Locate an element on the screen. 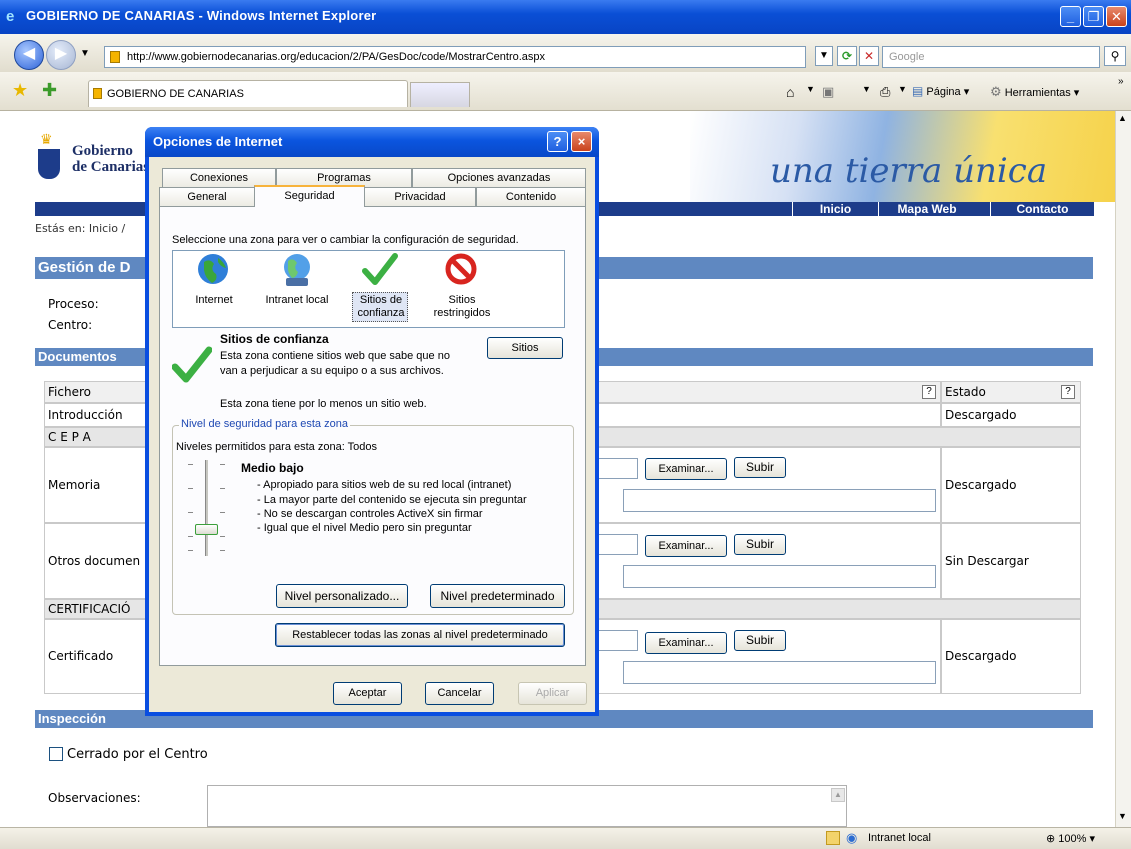 The width and height of the screenshot is (1131, 849). search-icon: ⚲ is located at coordinates (1115, 56).